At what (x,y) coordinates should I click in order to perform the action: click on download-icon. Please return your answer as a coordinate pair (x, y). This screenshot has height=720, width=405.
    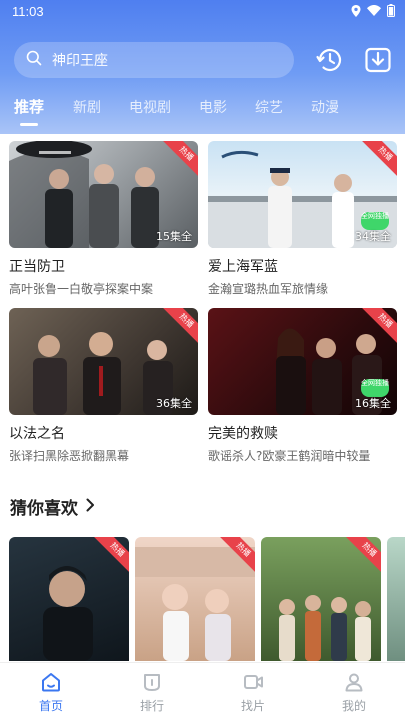
    Looking at the image, I should click on (378, 63).